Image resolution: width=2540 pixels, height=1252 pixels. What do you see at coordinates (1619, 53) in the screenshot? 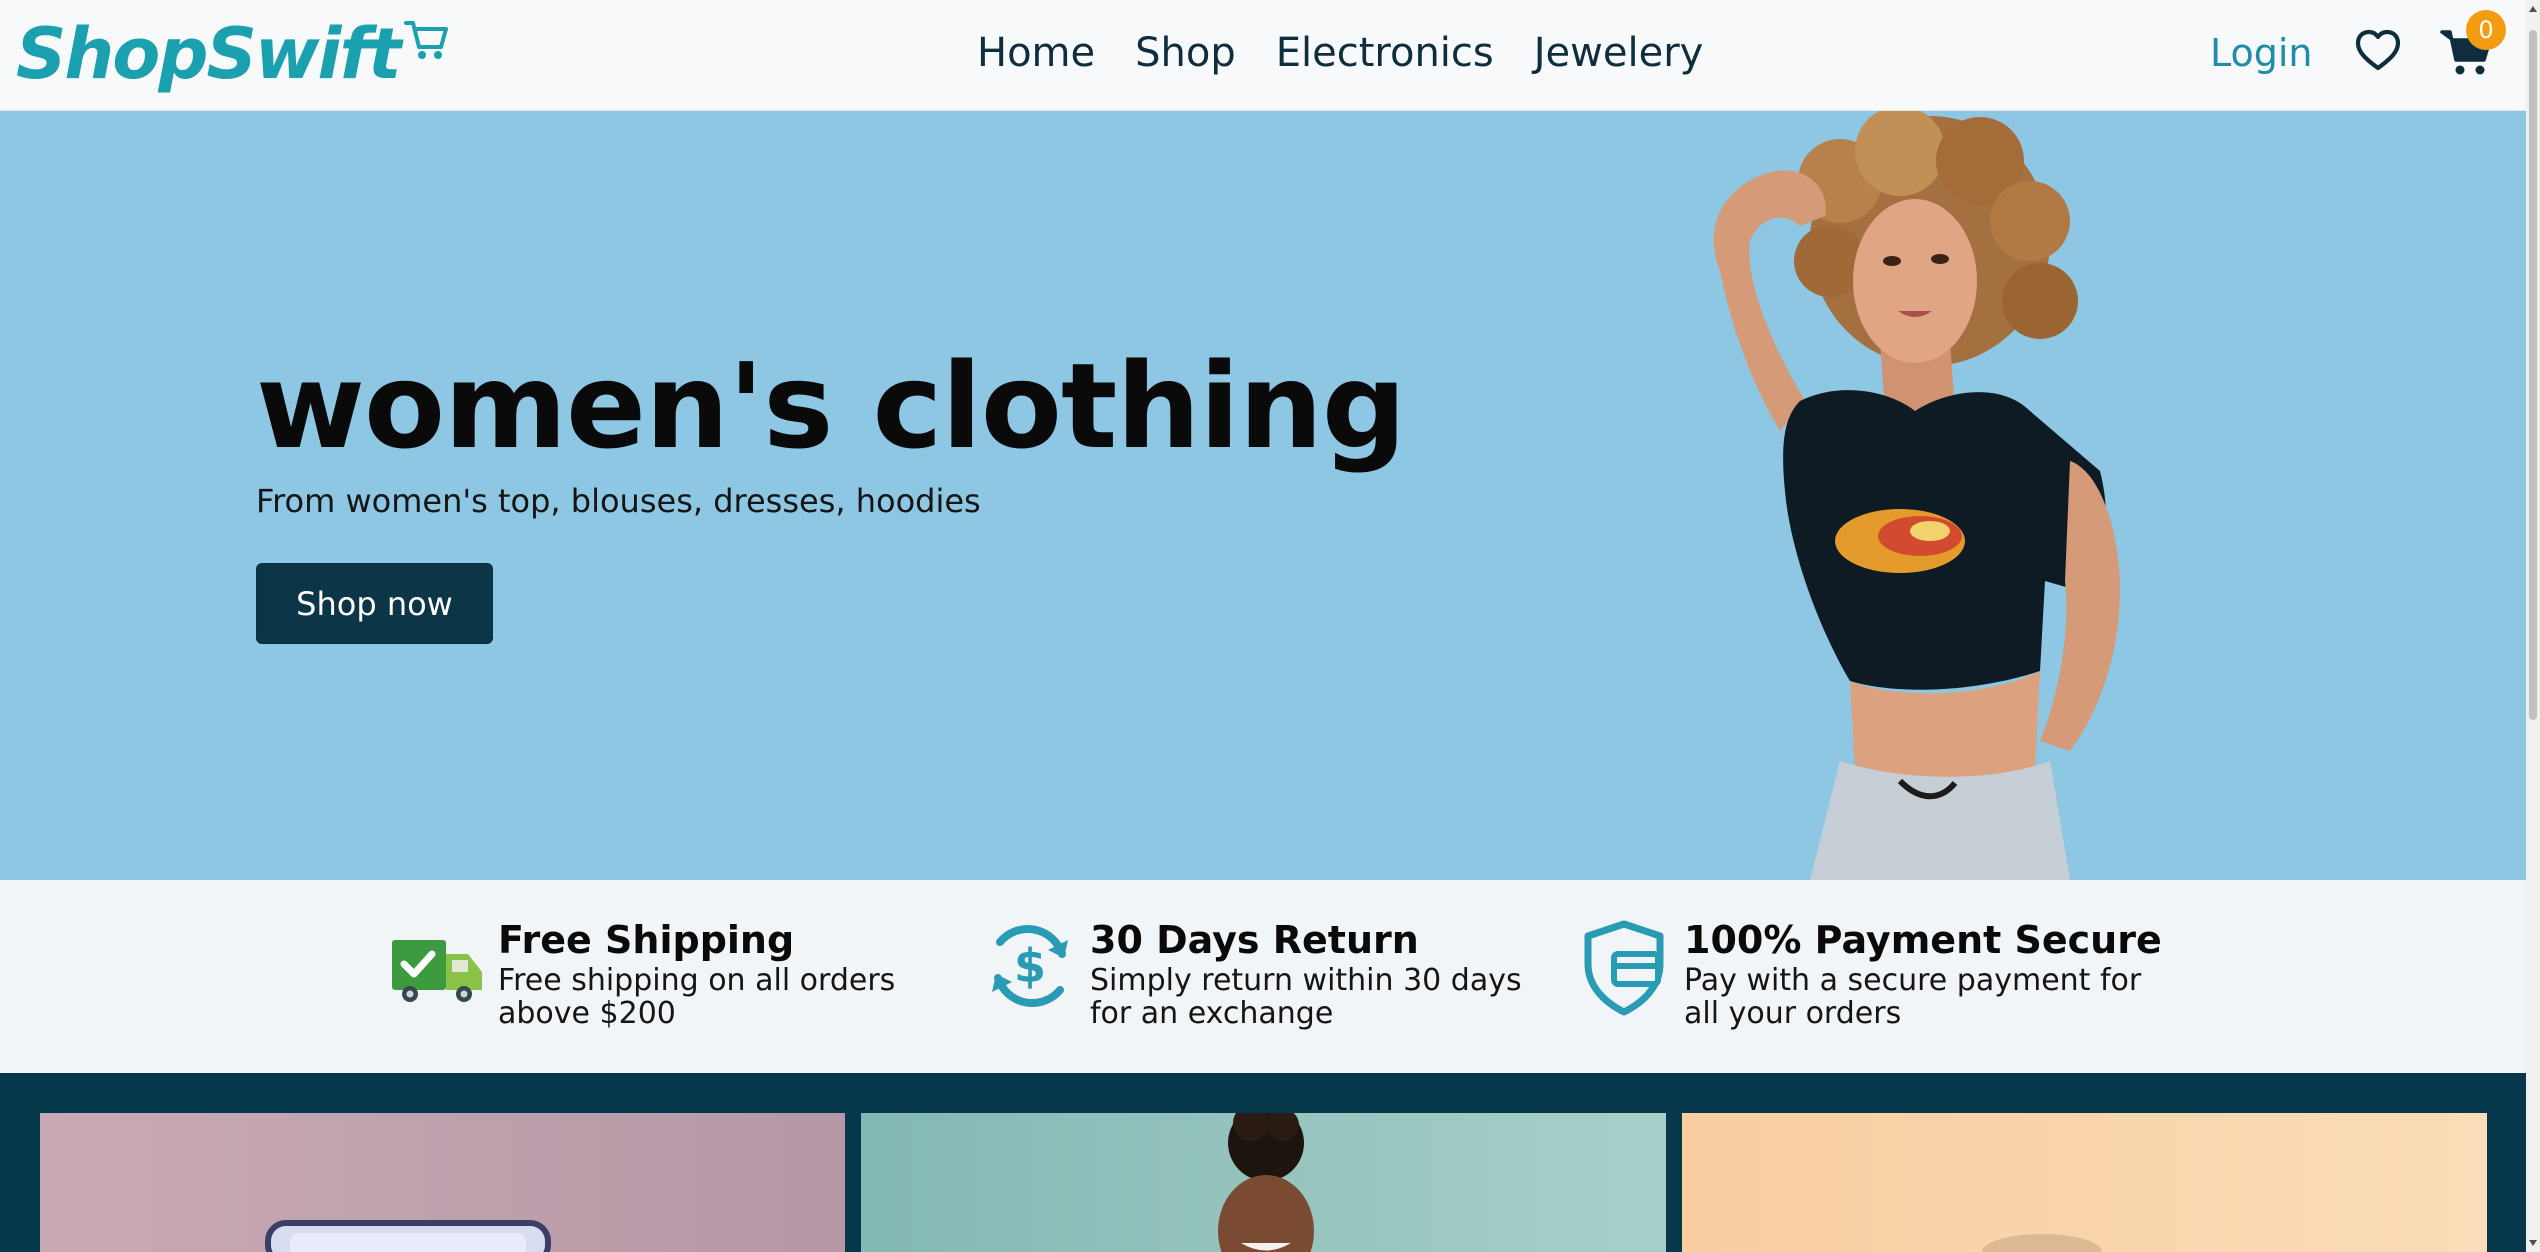
I see `nav-jewelery-link: Jewelery` at bounding box center [1619, 53].